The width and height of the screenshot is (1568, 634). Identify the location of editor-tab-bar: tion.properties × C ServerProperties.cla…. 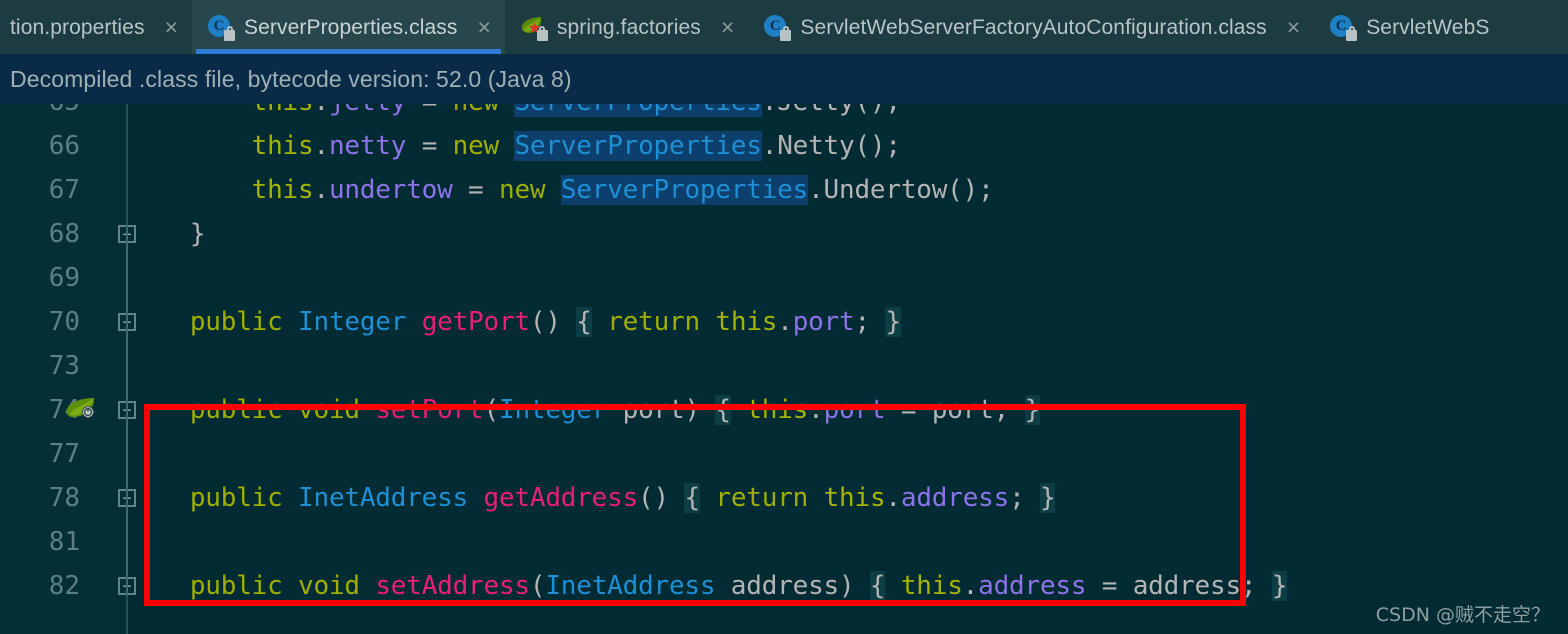
(784, 27).